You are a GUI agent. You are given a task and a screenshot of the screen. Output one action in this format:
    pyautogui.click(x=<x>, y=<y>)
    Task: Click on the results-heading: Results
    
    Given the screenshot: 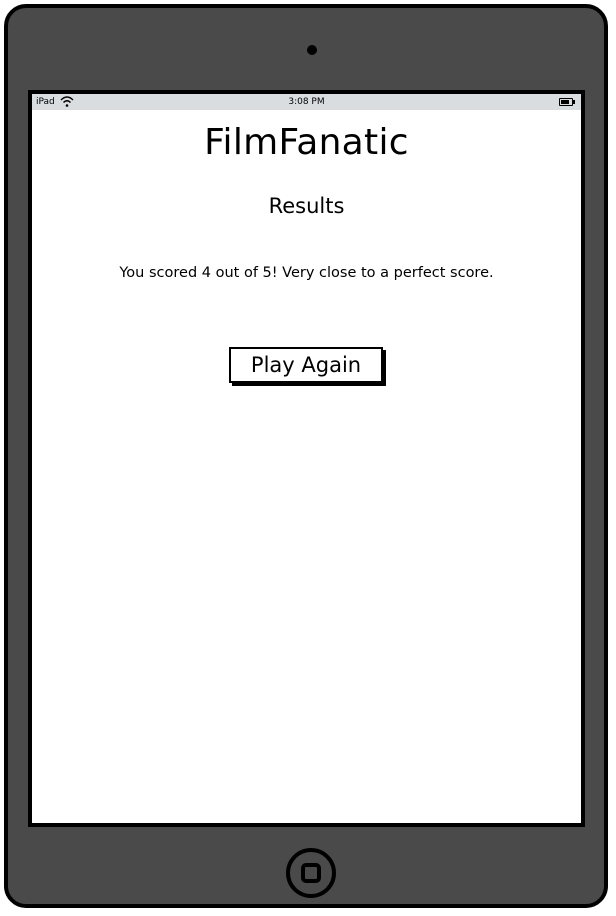 What is the action you would take?
    pyautogui.click(x=306, y=206)
    